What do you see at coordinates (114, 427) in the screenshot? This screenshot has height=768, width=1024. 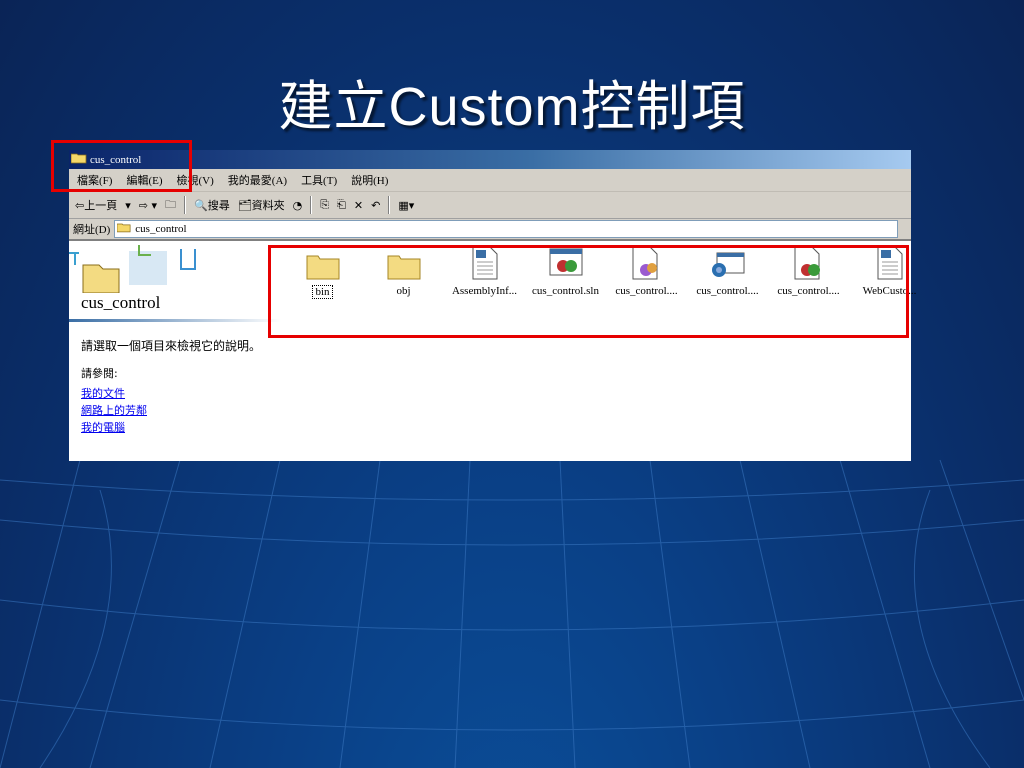 I see `link-my-computer: 我的電腦` at bounding box center [114, 427].